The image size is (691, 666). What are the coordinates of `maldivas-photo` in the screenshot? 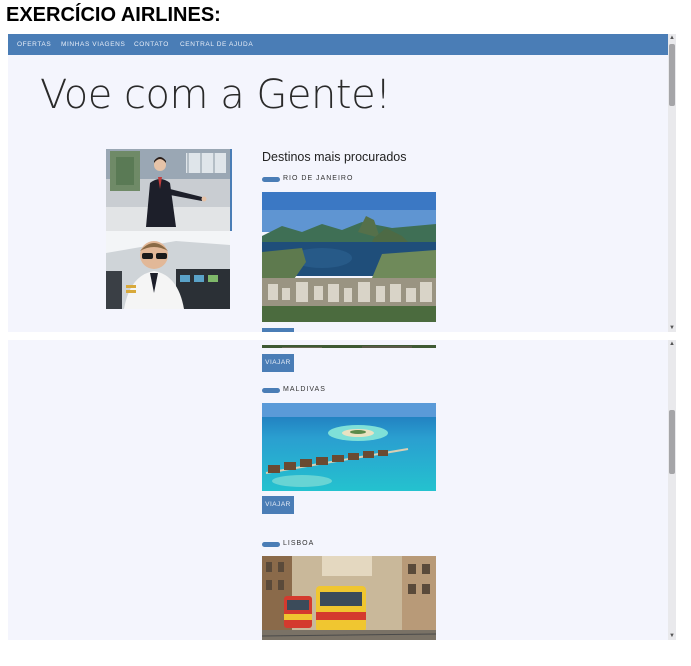 It's located at (349, 447).